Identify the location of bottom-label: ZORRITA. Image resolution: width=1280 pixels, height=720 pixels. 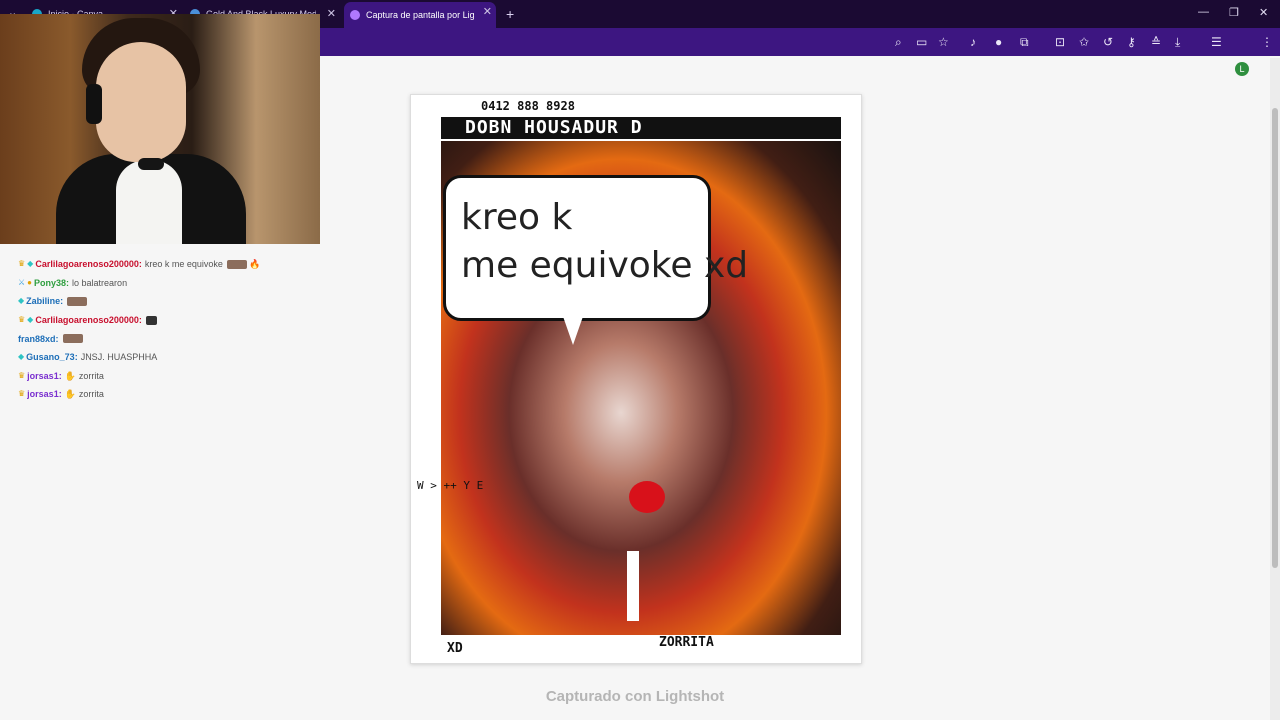
(686, 642).